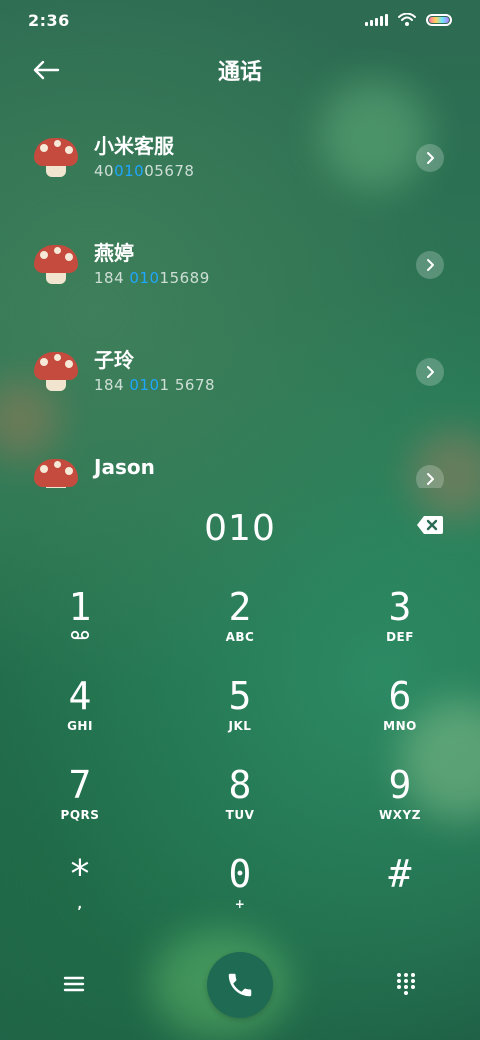 The height and width of the screenshot is (1040, 480). I want to click on key-letters: WXYZ, so click(400, 815).